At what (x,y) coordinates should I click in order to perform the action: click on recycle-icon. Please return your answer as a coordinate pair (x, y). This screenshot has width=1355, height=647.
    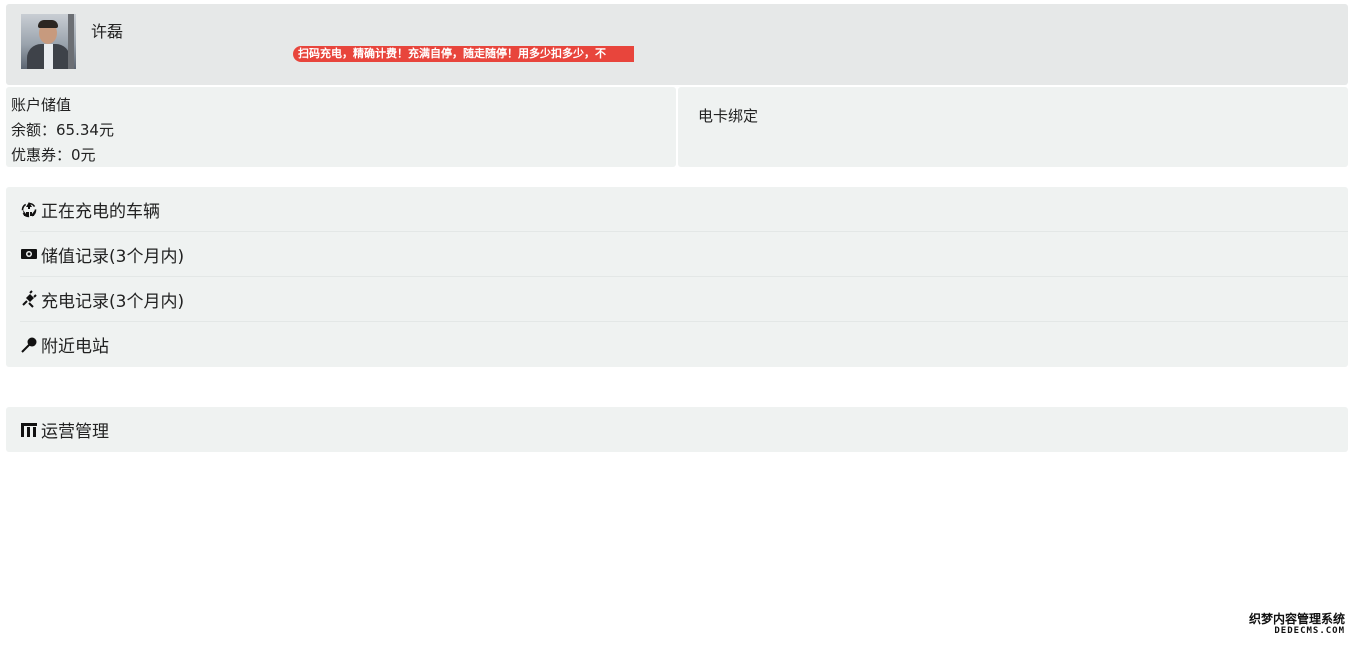
    Looking at the image, I should click on (29, 209).